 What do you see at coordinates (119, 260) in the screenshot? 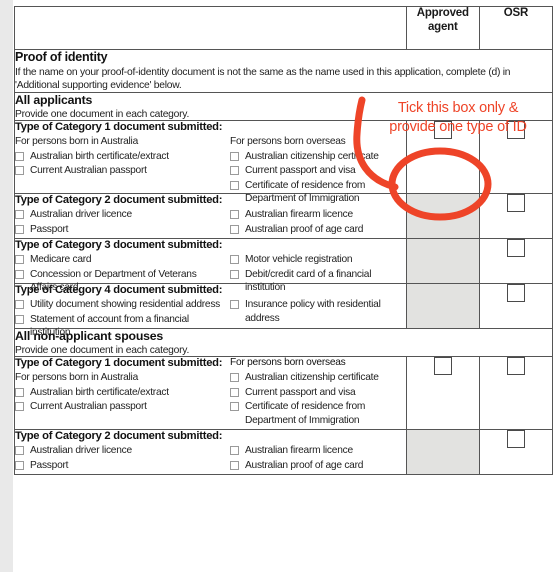
I see `option-item: Medicare card` at bounding box center [119, 260].